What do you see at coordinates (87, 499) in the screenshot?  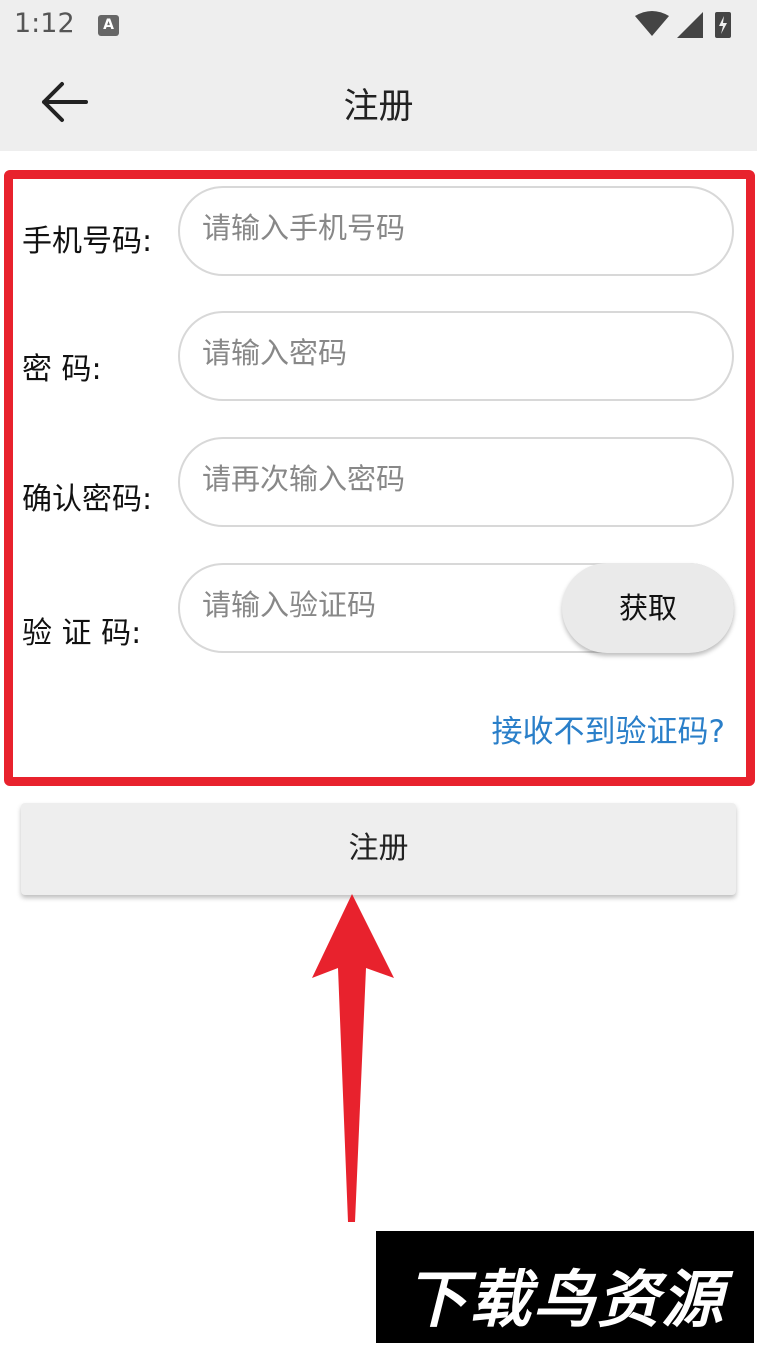 I see `confirm-password-label: 确认密码:` at bounding box center [87, 499].